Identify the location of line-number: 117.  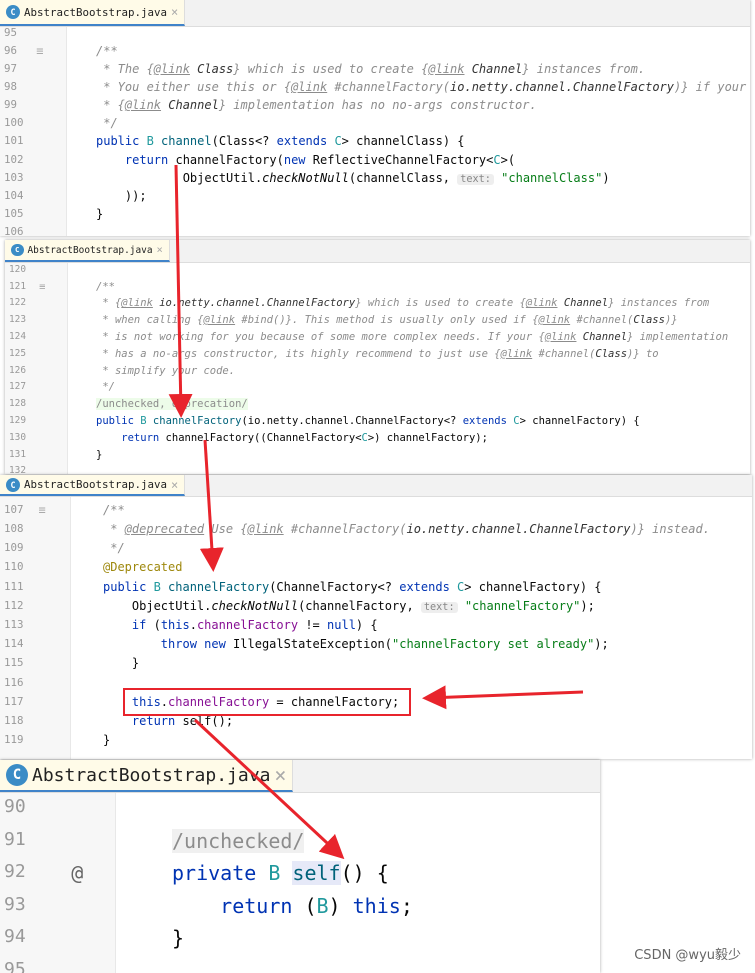
(14, 701).